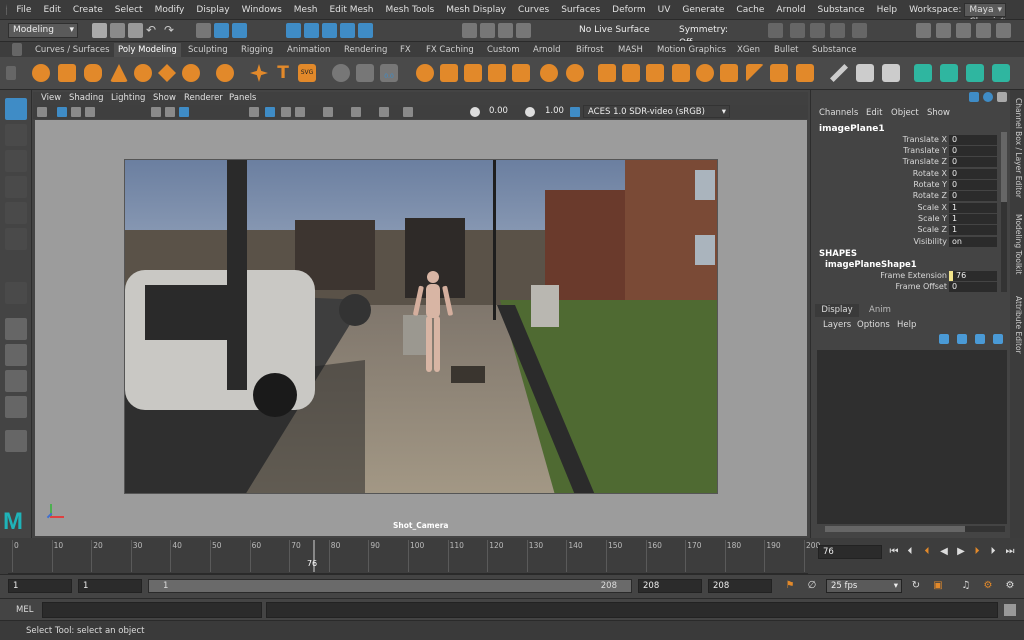 This screenshot has height=640, width=1024. Describe the element at coordinates (729, 73) in the screenshot. I see `merge-icon` at that location.